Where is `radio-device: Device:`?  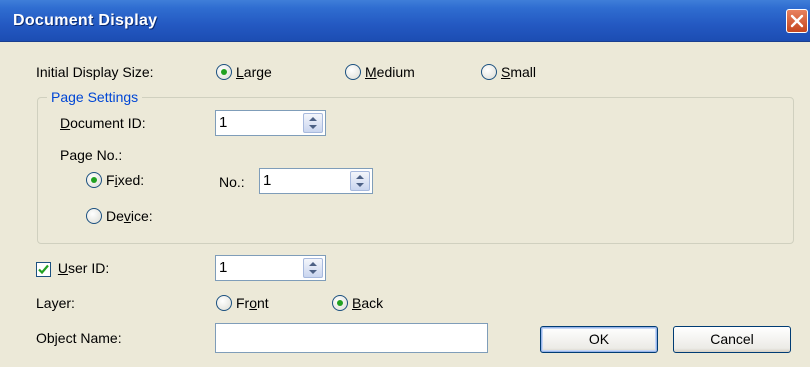 radio-device: Device: is located at coordinates (119, 216).